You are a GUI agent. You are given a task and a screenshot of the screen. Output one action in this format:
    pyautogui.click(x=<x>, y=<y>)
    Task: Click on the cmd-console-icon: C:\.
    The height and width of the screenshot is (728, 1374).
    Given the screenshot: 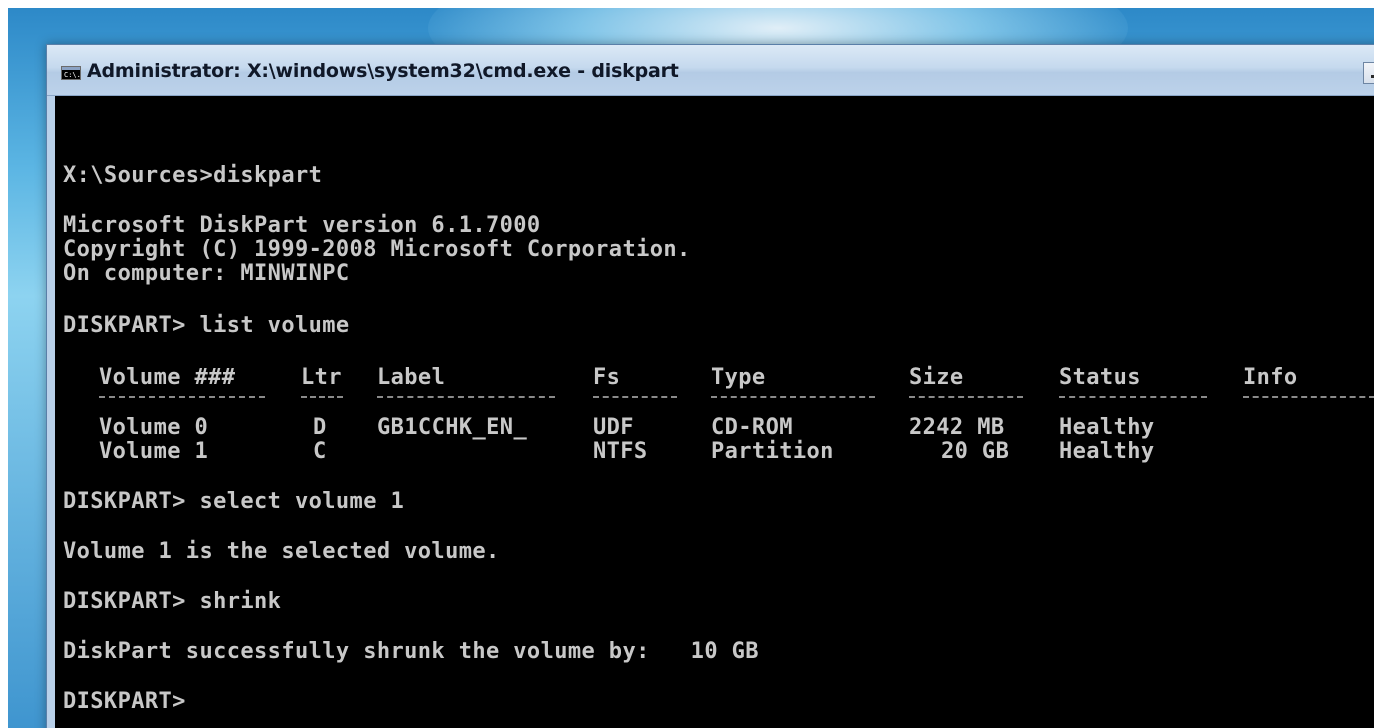 What is the action you would take?
    pyautogui.click(x=71, y=73)
    